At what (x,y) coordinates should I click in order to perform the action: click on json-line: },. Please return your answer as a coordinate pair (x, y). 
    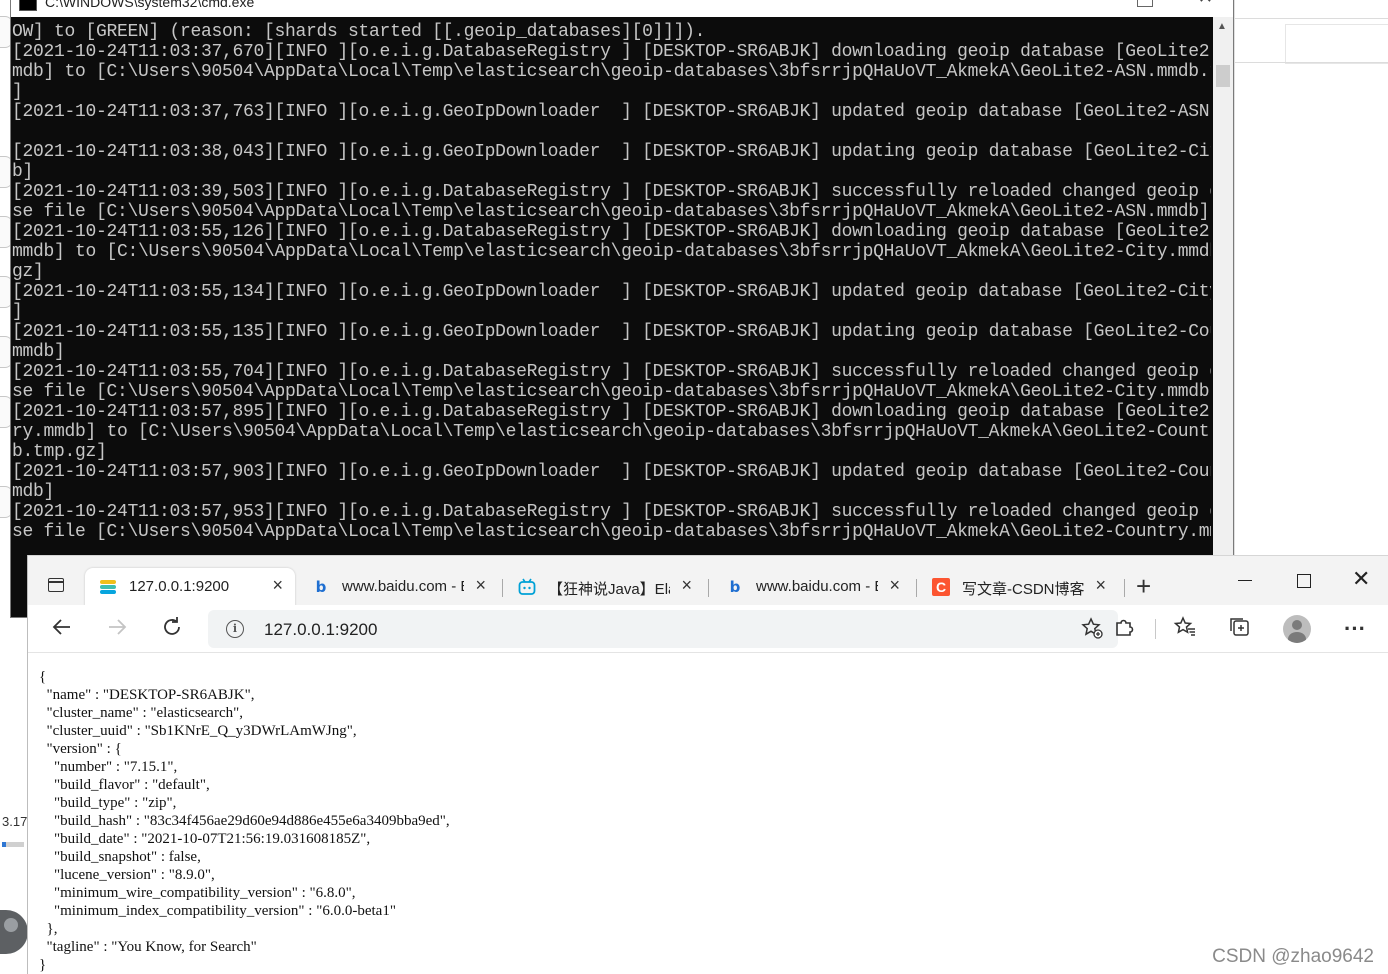
    Looking at the image, I should click on (48, 929).